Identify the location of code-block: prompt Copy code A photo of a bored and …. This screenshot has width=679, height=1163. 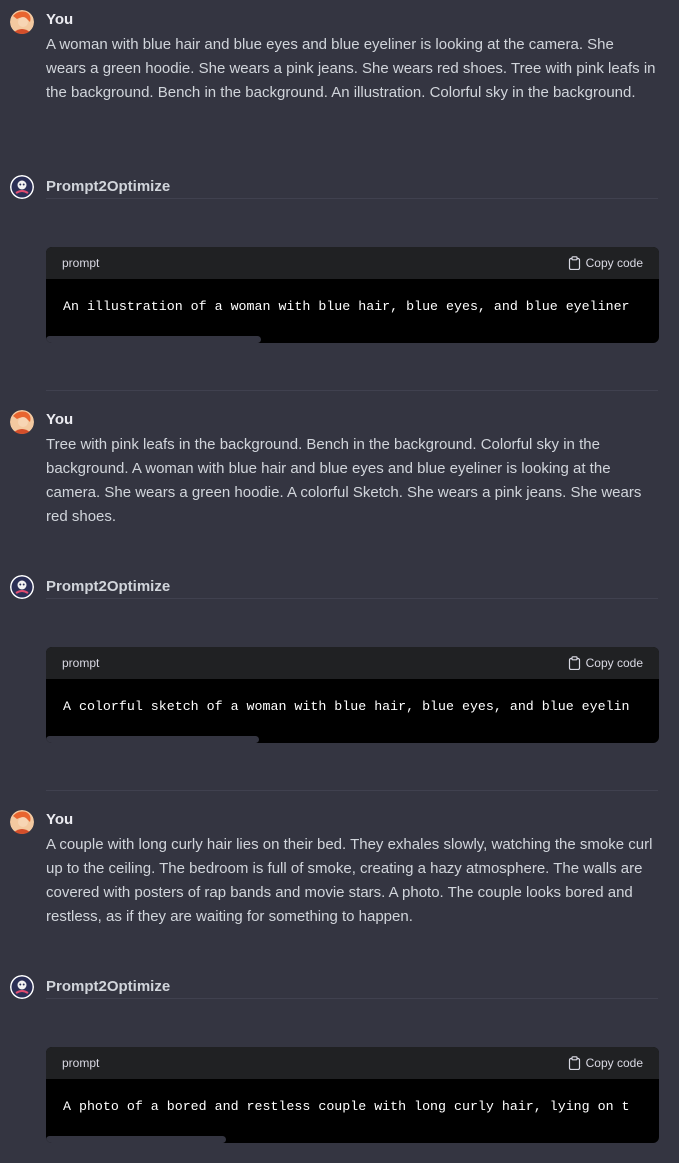
(352, 1095).